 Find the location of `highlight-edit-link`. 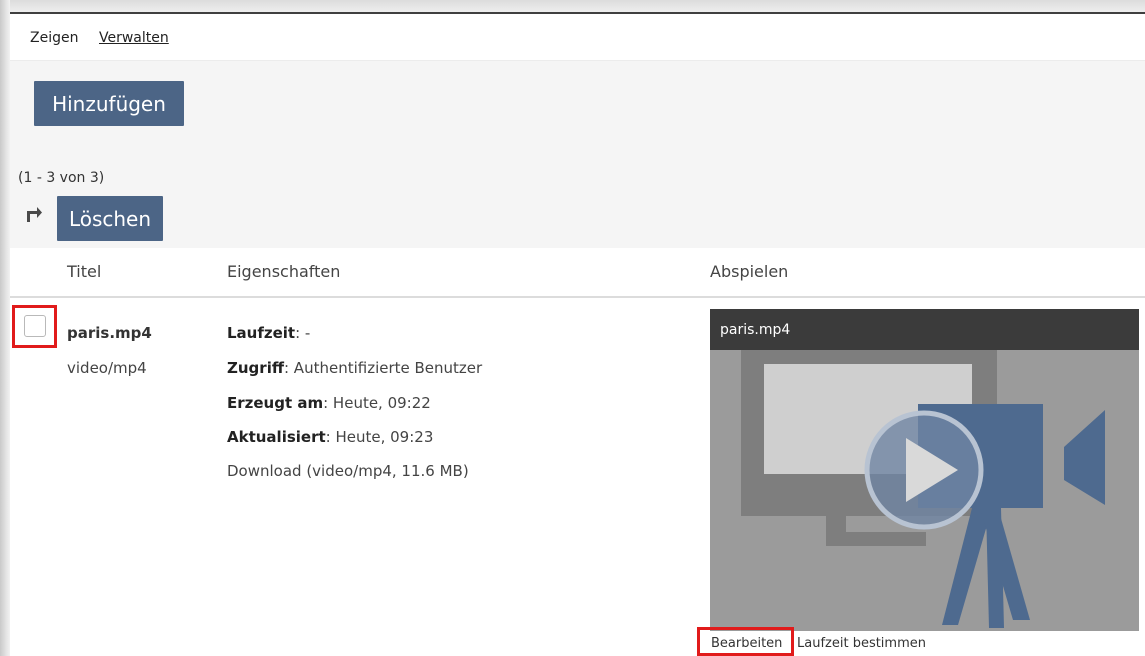

highlight-edit-link is located at coordinates (745, 641).